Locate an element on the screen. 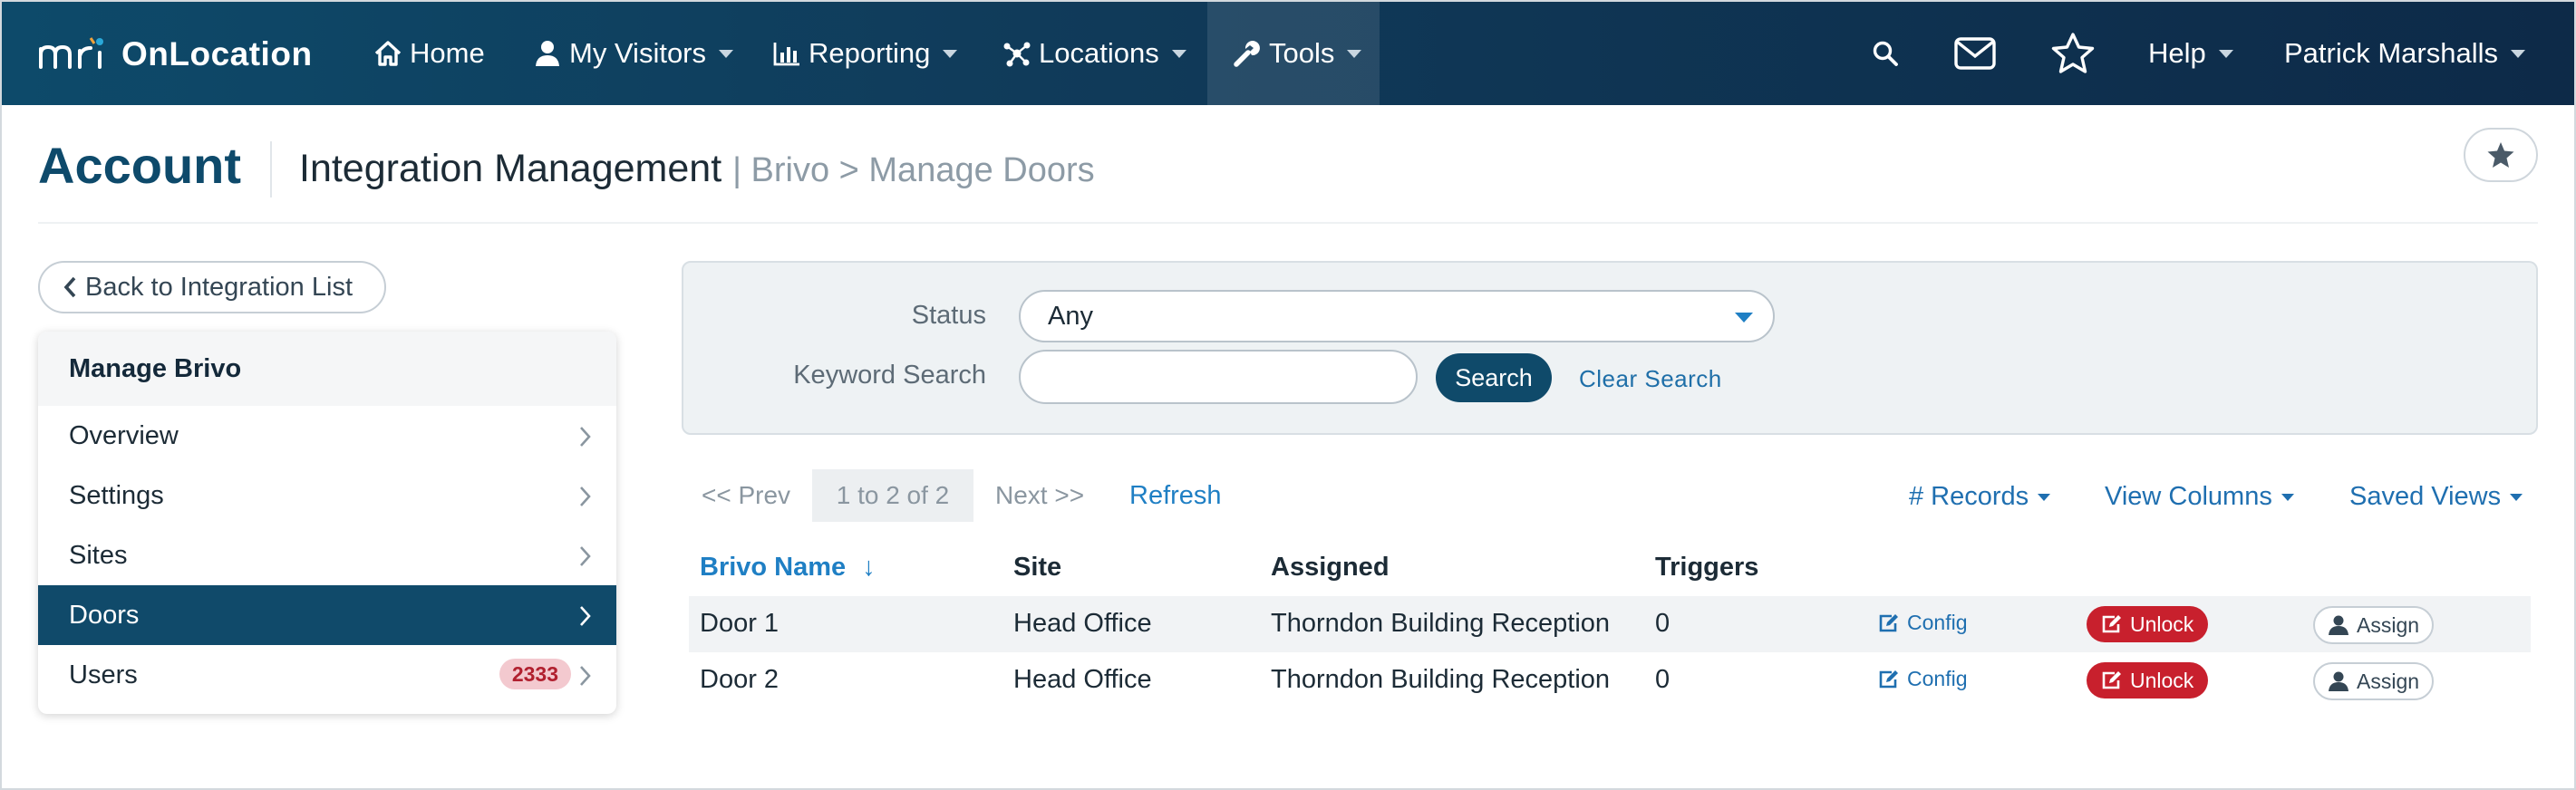  sidebar-item-settings: Settings is located at coordinates (327, 495).